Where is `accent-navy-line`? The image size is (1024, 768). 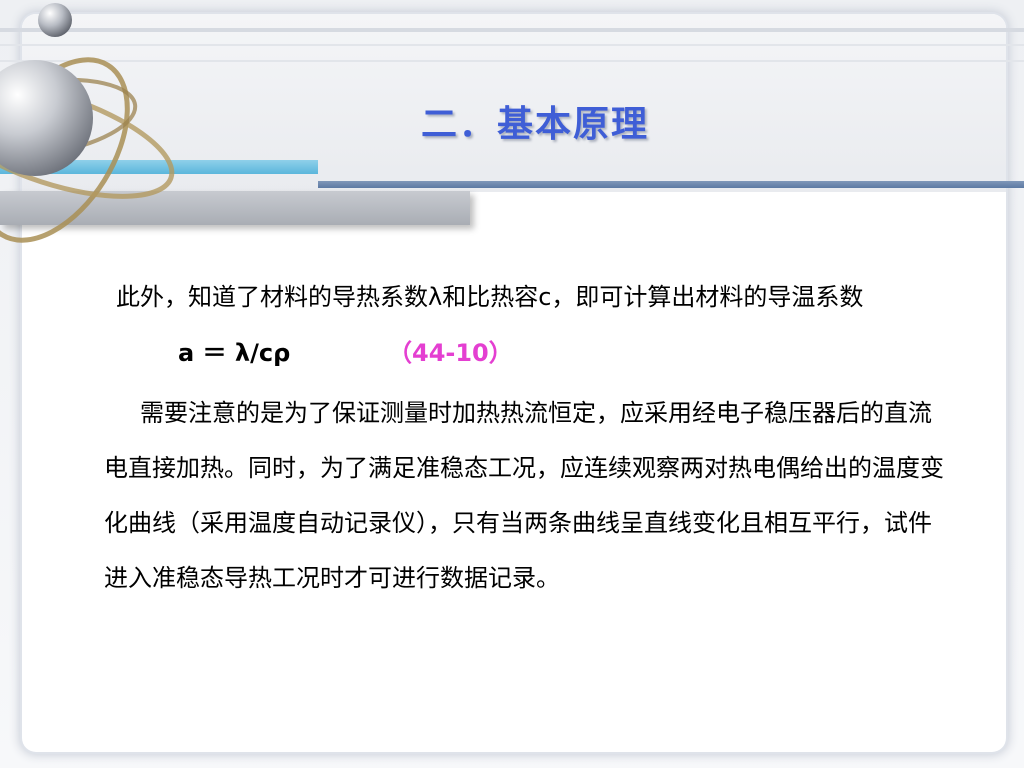 accent-navy-line is located at coordinates (671, 184).